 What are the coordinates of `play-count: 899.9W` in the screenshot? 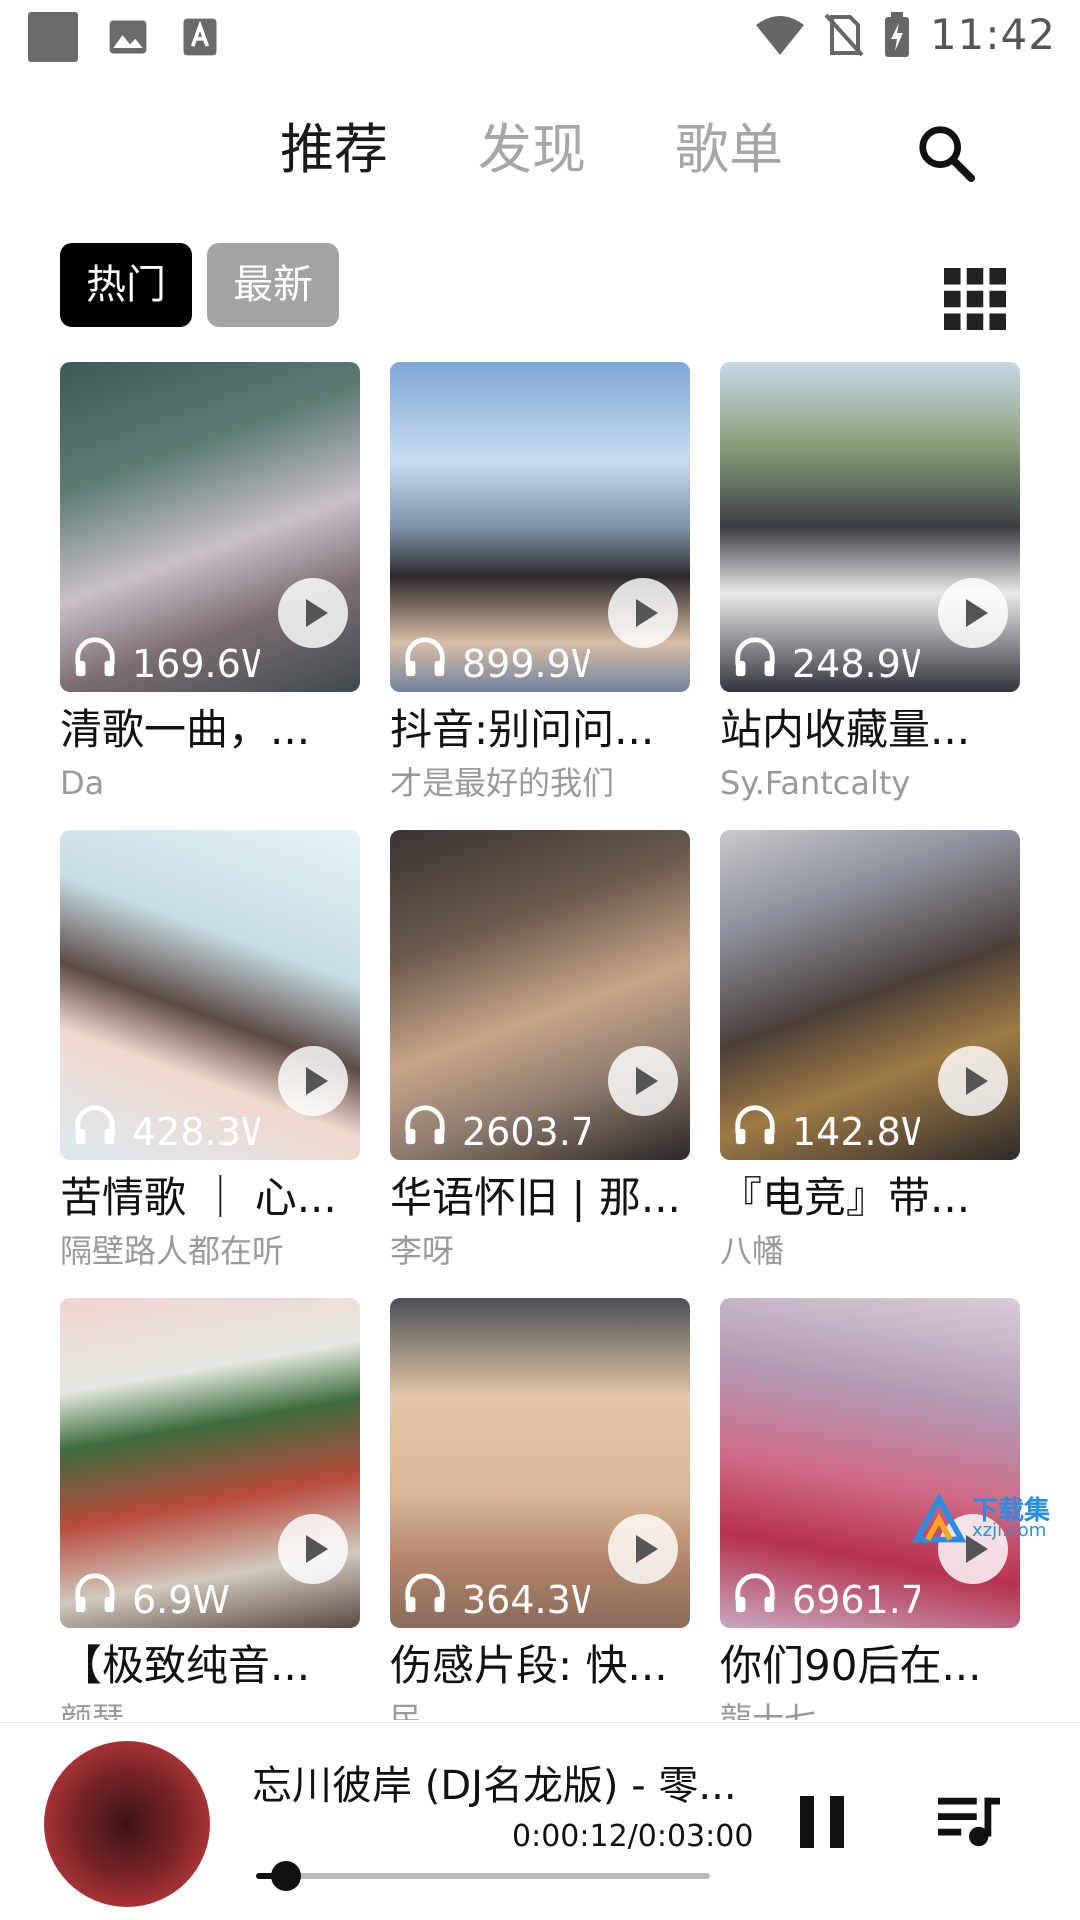 It's located at (526, 664).